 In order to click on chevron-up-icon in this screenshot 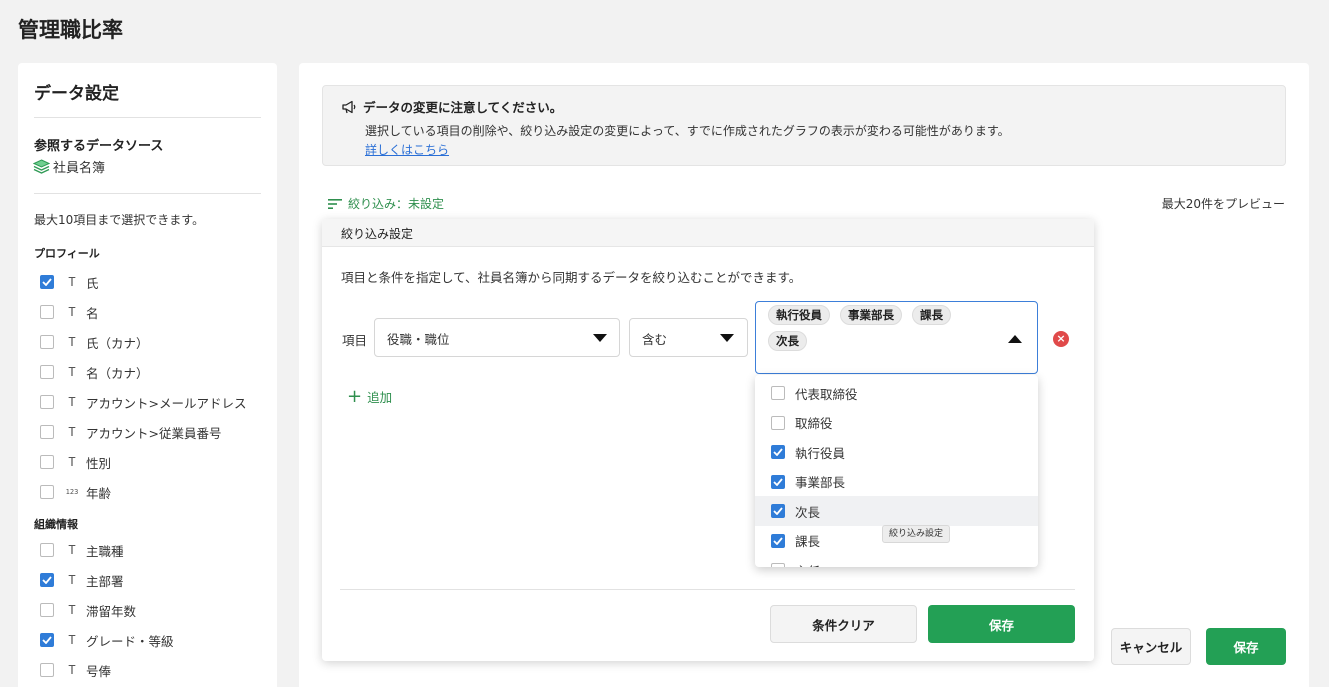, I will do `click(1015, 339)`.